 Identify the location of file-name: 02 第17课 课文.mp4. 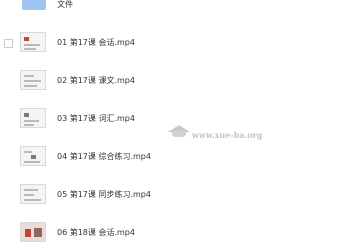
(96, 81).